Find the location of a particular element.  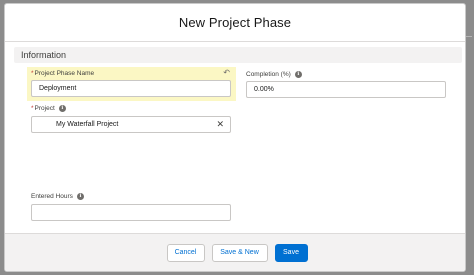

cancel-button: Cancel is located at coordinates (185, 252).